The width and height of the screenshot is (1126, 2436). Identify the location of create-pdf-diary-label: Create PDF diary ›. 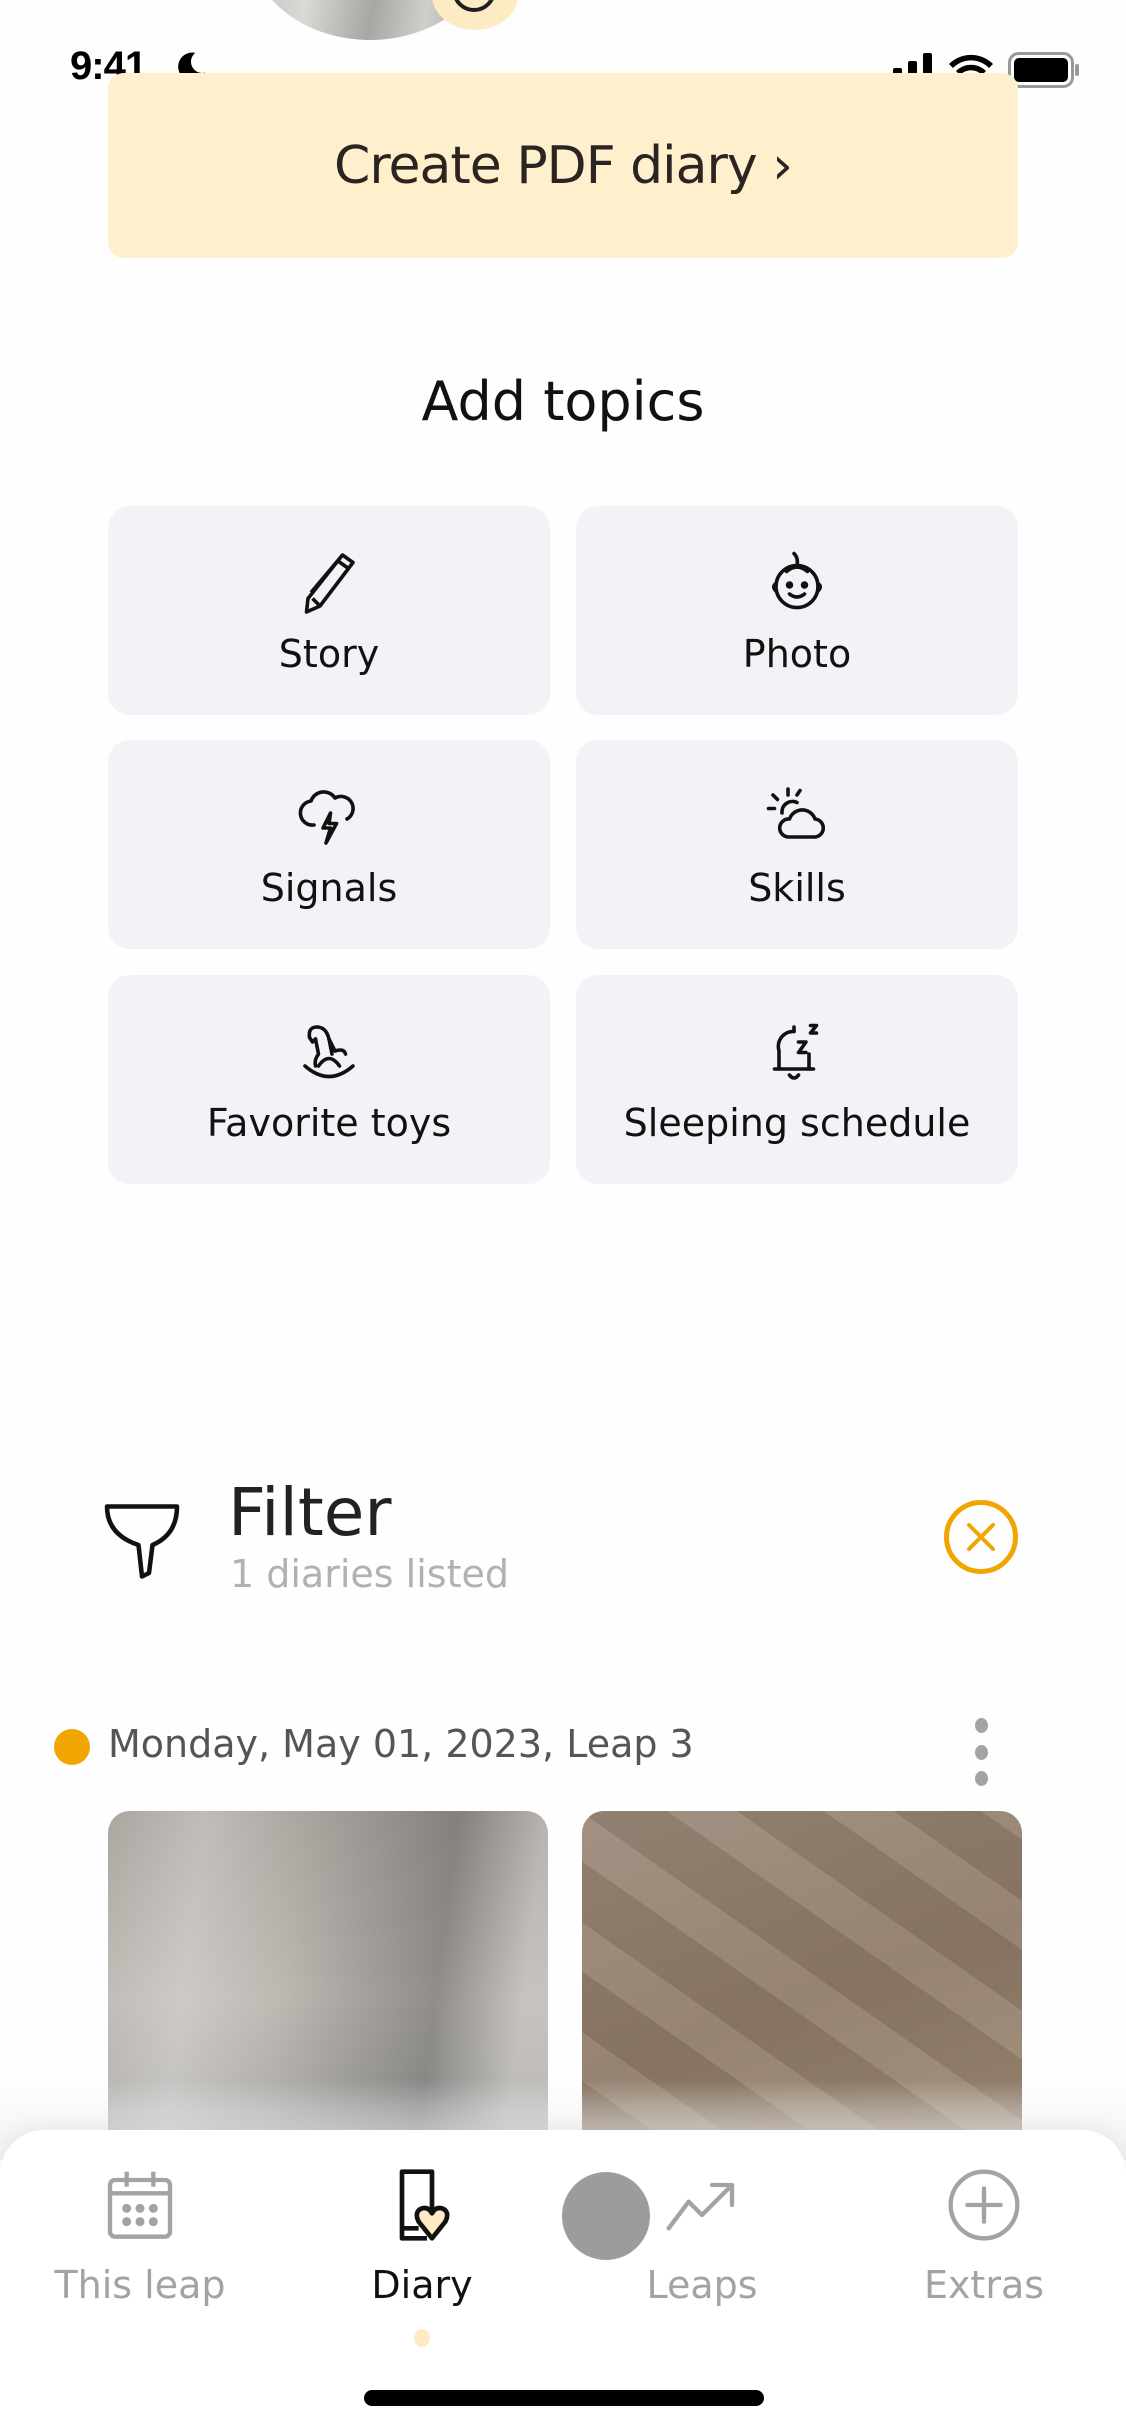
(563, 165).